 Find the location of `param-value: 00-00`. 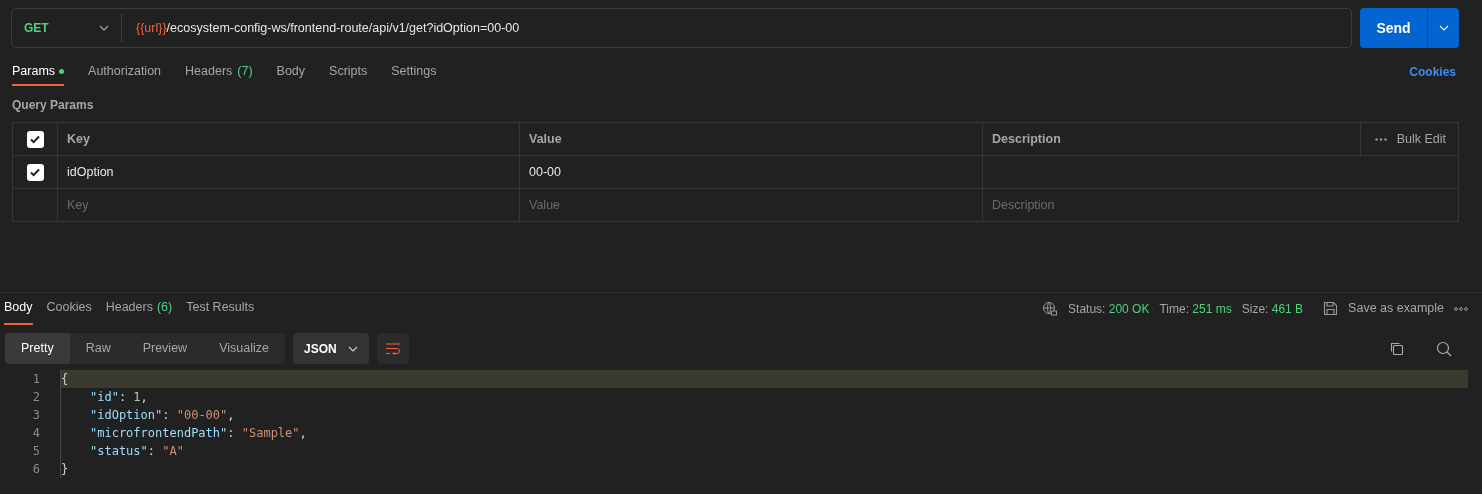

param-value: 00-00 is located at coordinates (545, 172).